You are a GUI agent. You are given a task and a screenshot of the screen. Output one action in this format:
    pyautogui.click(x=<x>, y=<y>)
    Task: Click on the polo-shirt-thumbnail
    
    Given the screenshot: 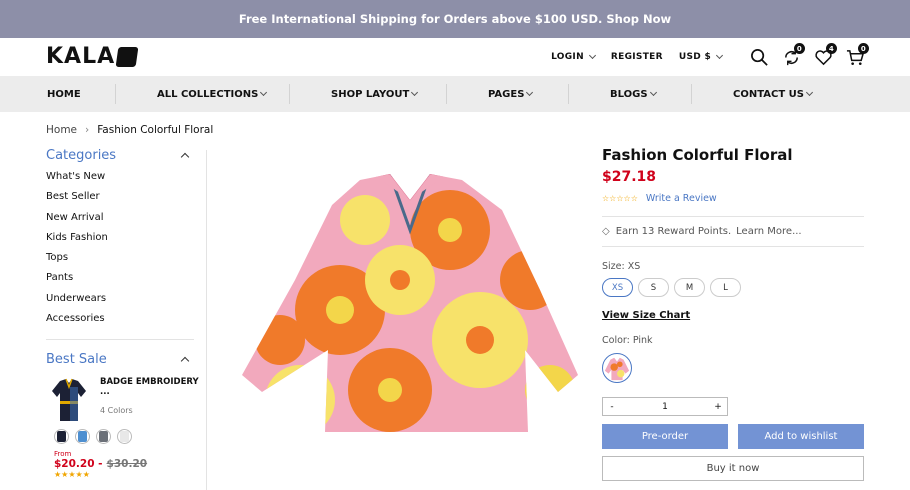 What is the action you would take?
    pyautogui.click(x=69, y=401)
    